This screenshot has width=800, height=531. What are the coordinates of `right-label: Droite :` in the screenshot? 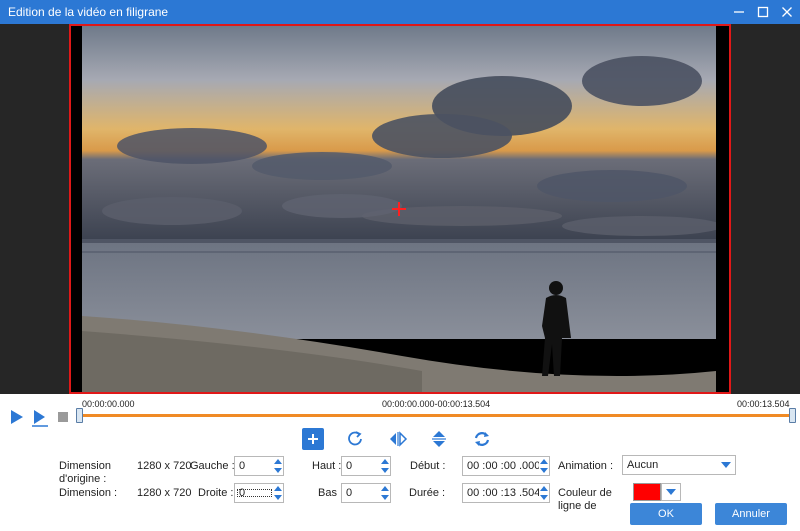 It's located at (216, 493).